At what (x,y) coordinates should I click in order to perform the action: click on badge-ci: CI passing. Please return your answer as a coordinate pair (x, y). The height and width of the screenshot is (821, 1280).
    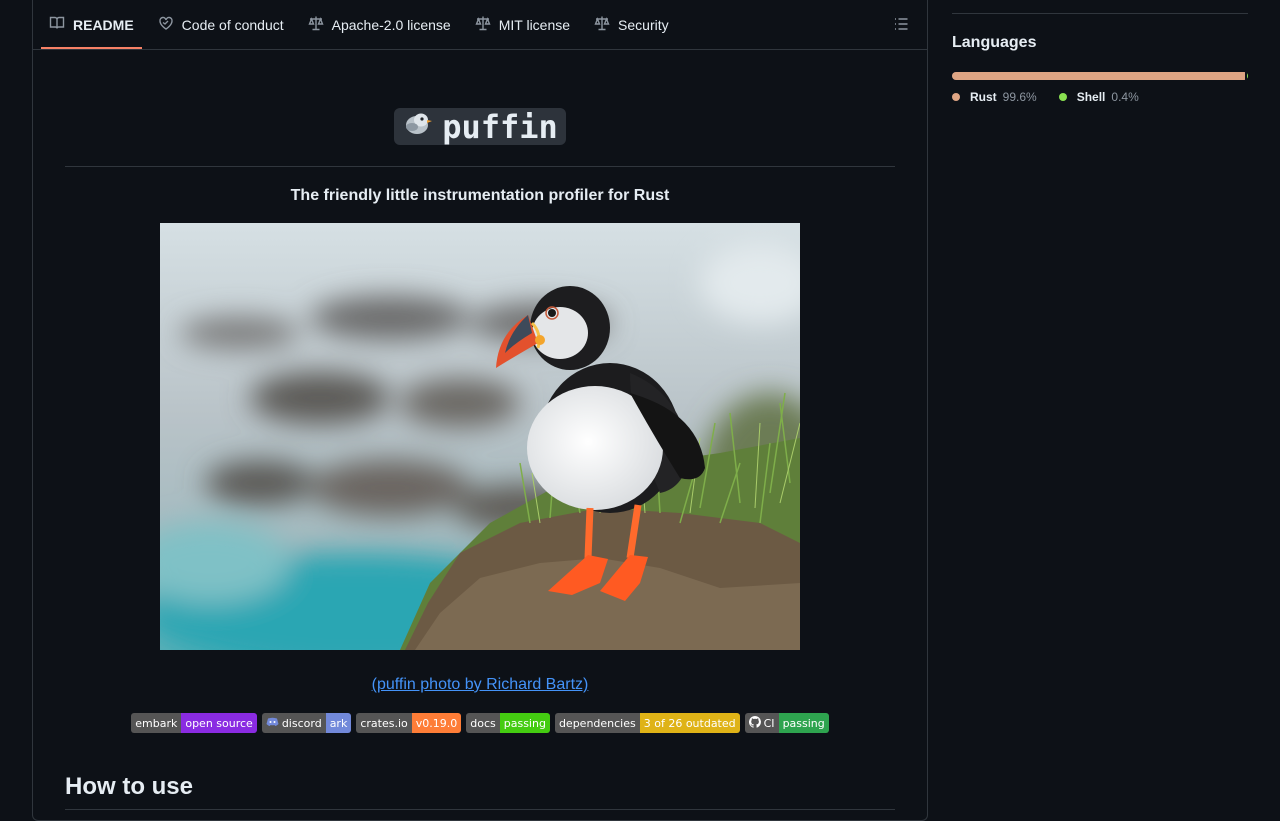
    Looking at the image, I should click on (786, 723).